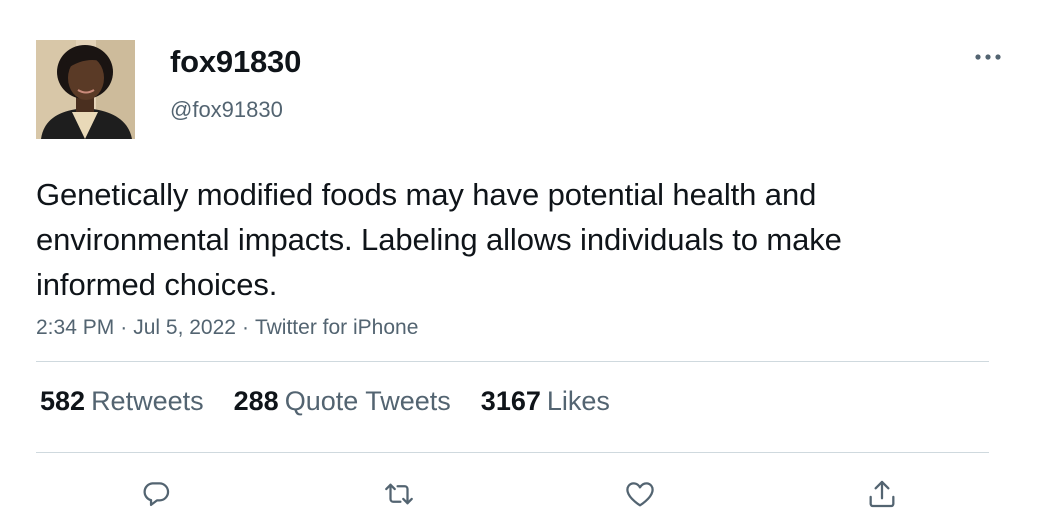 Image resolution: width=1050 pixels, height=525 pixels. Describe the element at coordinates (640, 494) in the screenshot. I see `heart-icon` at that location.